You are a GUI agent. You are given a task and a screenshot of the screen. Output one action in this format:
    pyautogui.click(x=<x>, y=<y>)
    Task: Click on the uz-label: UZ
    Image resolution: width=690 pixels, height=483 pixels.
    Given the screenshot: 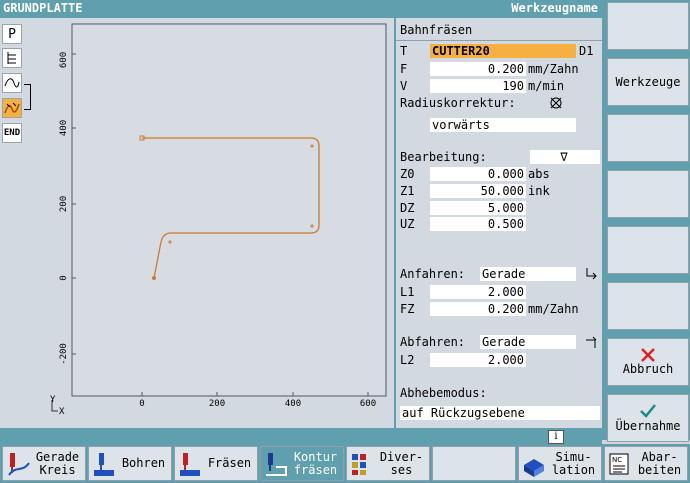 What is the action you would take?
    pyautogui.click(x=407, y=224)
    